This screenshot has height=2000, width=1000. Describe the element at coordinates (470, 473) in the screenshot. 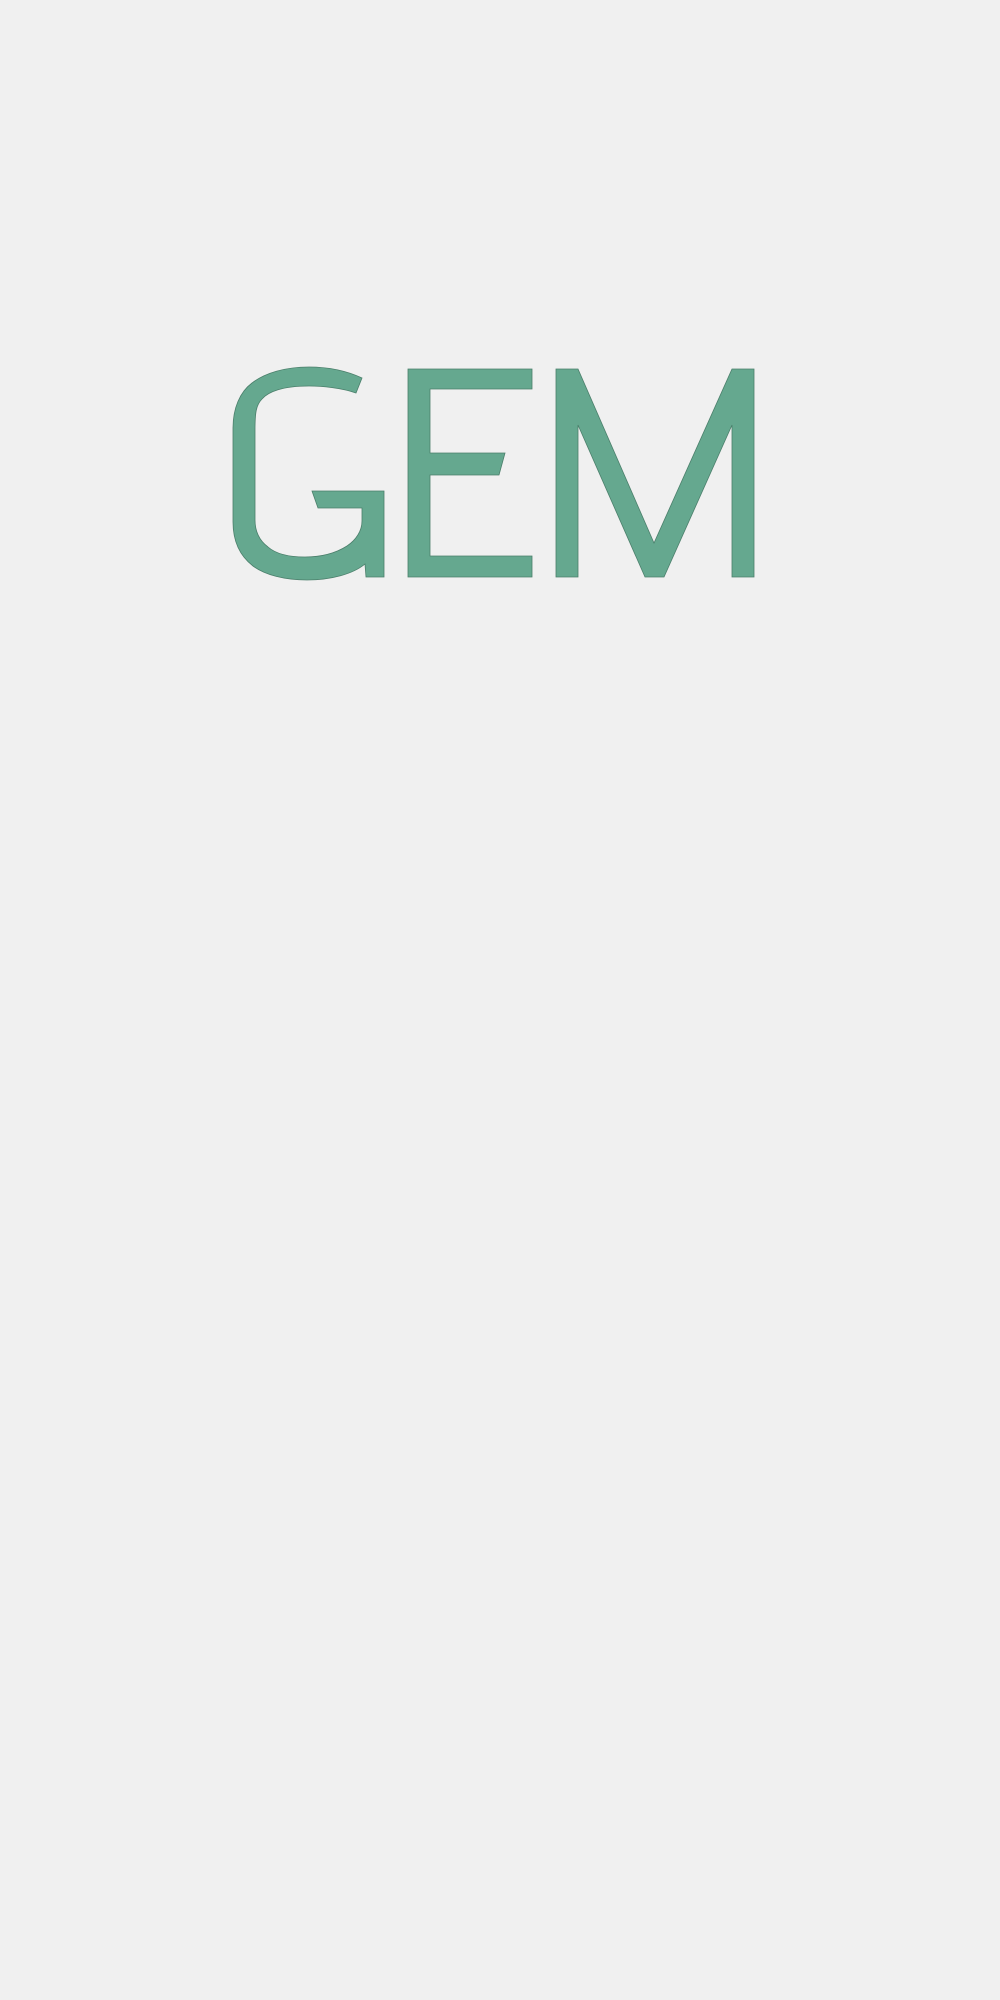

I see `logo-letter-e` at that location.